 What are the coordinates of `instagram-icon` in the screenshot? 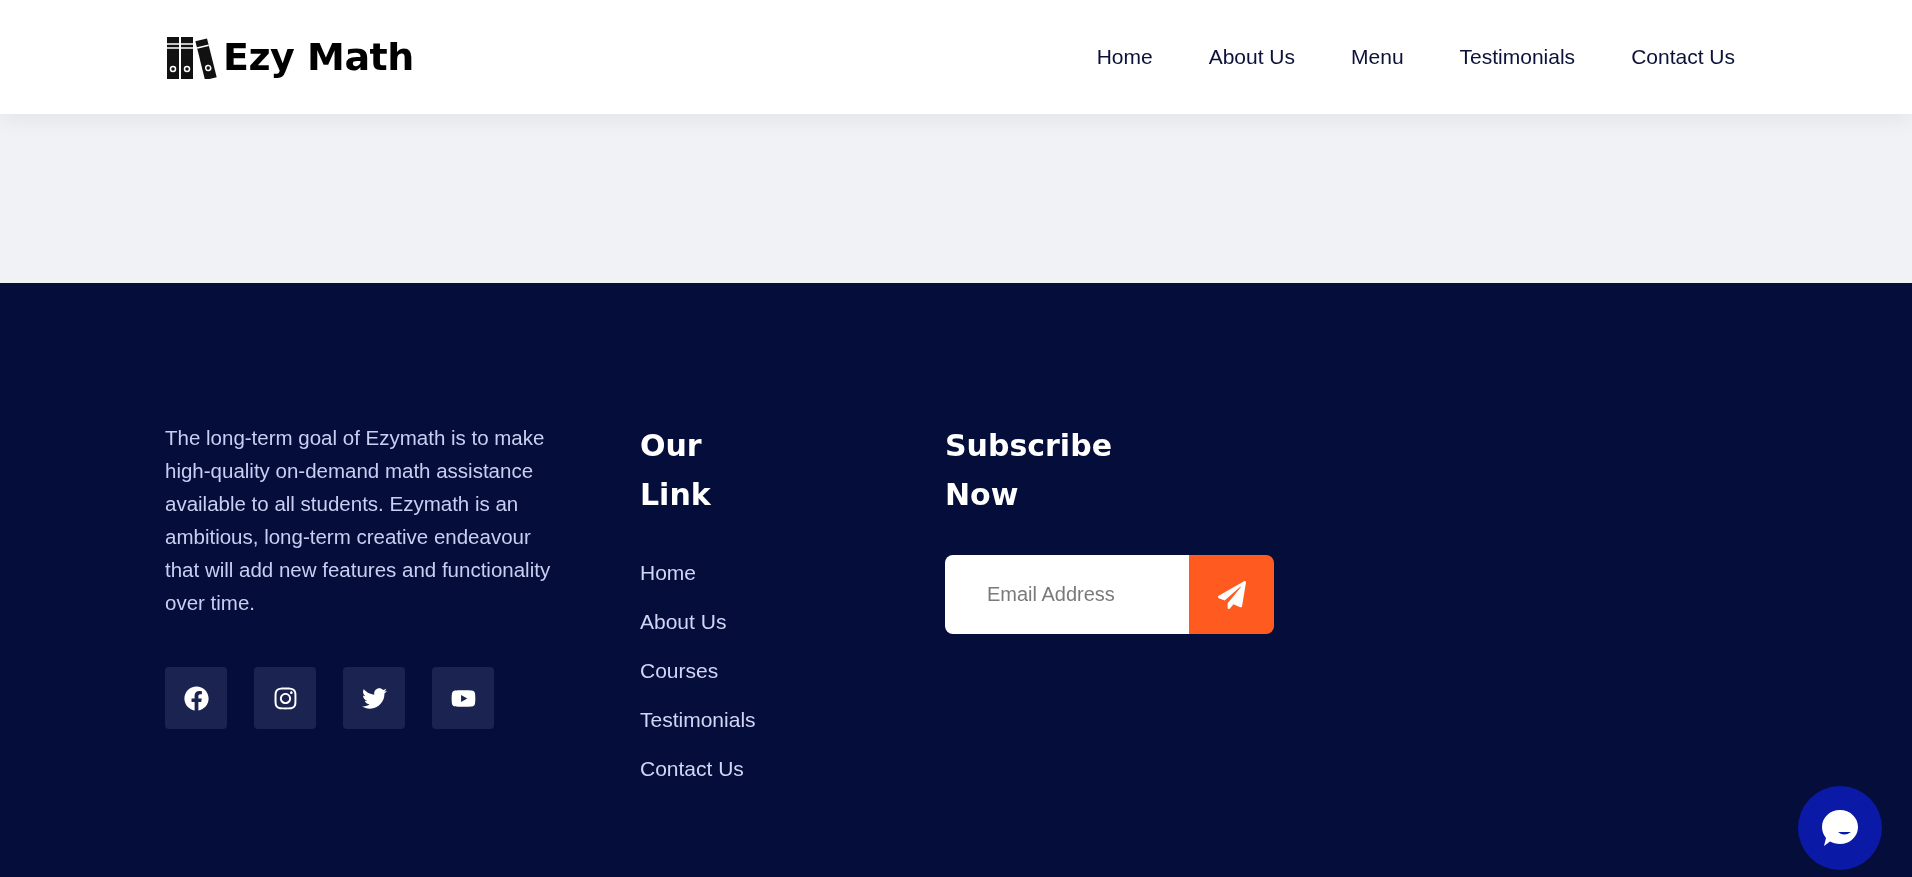 It's located at (285, 698).